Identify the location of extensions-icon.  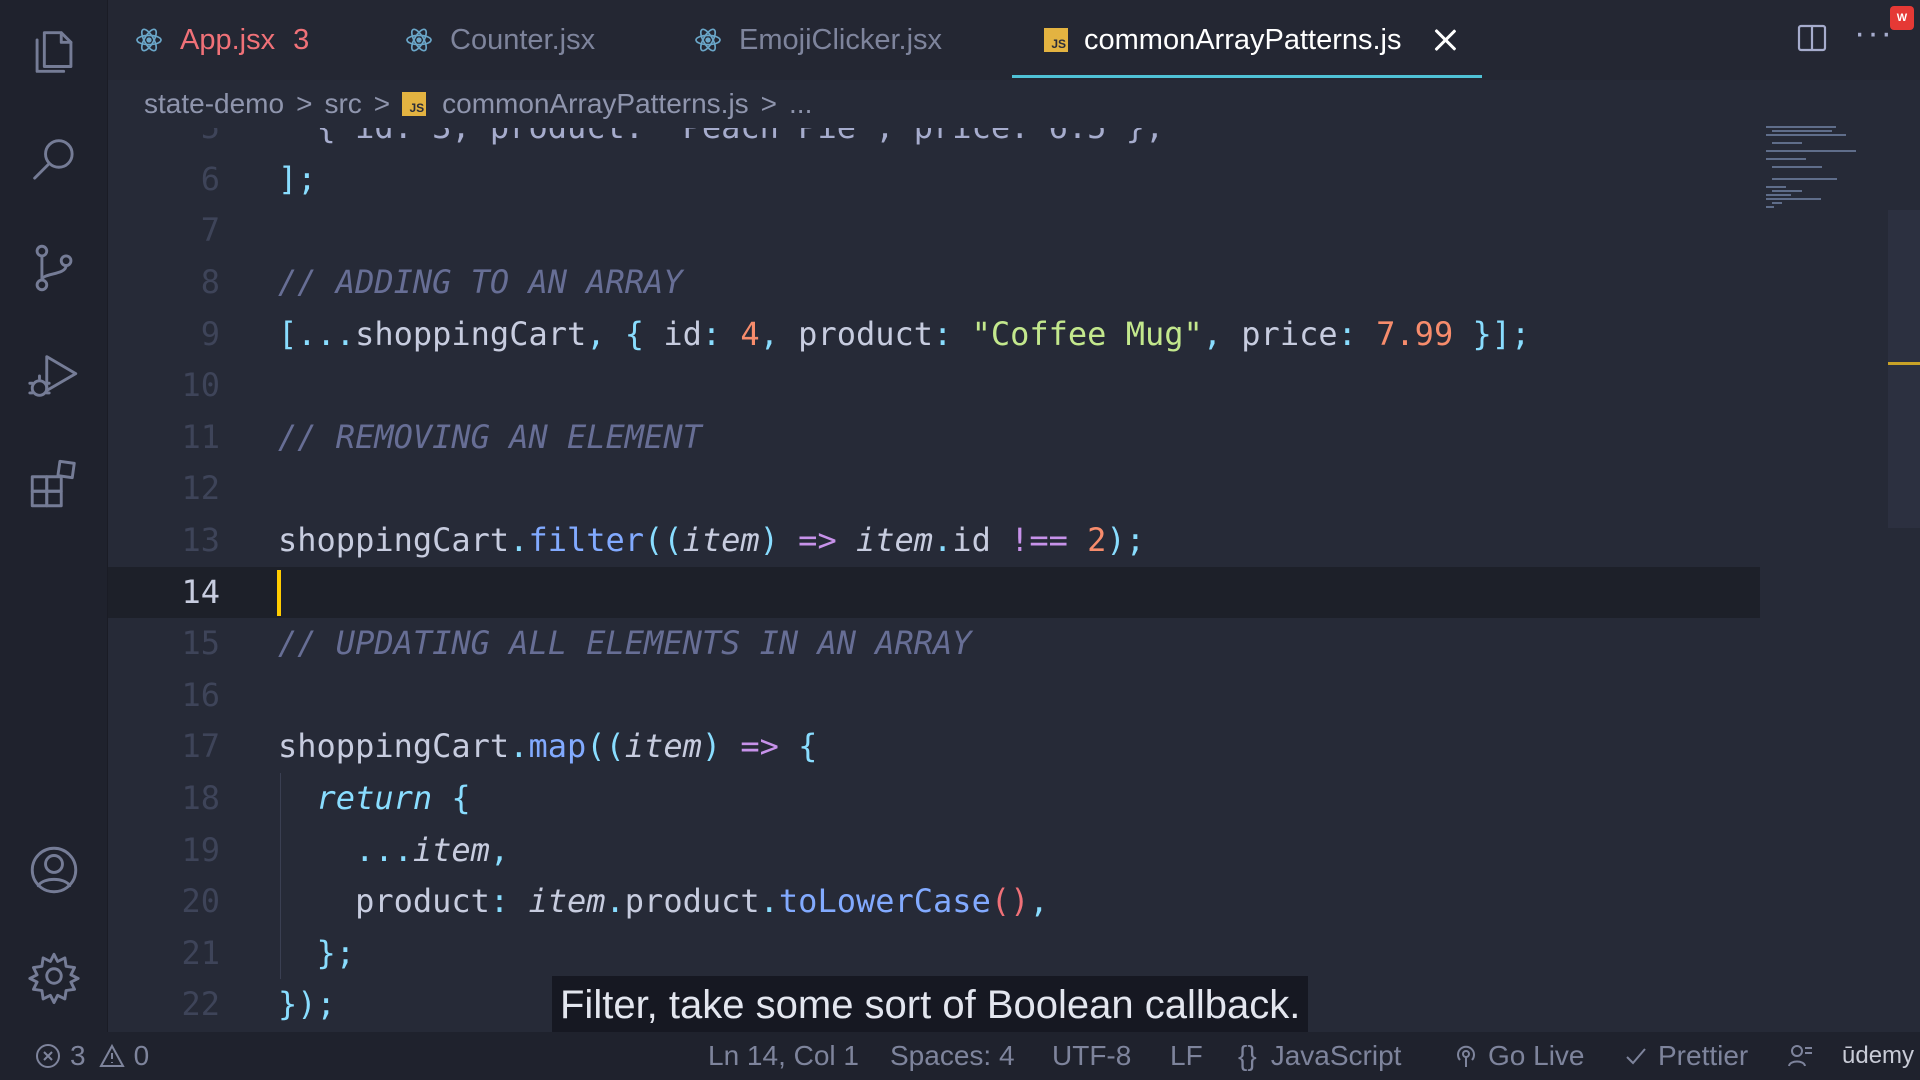
(54, 484).